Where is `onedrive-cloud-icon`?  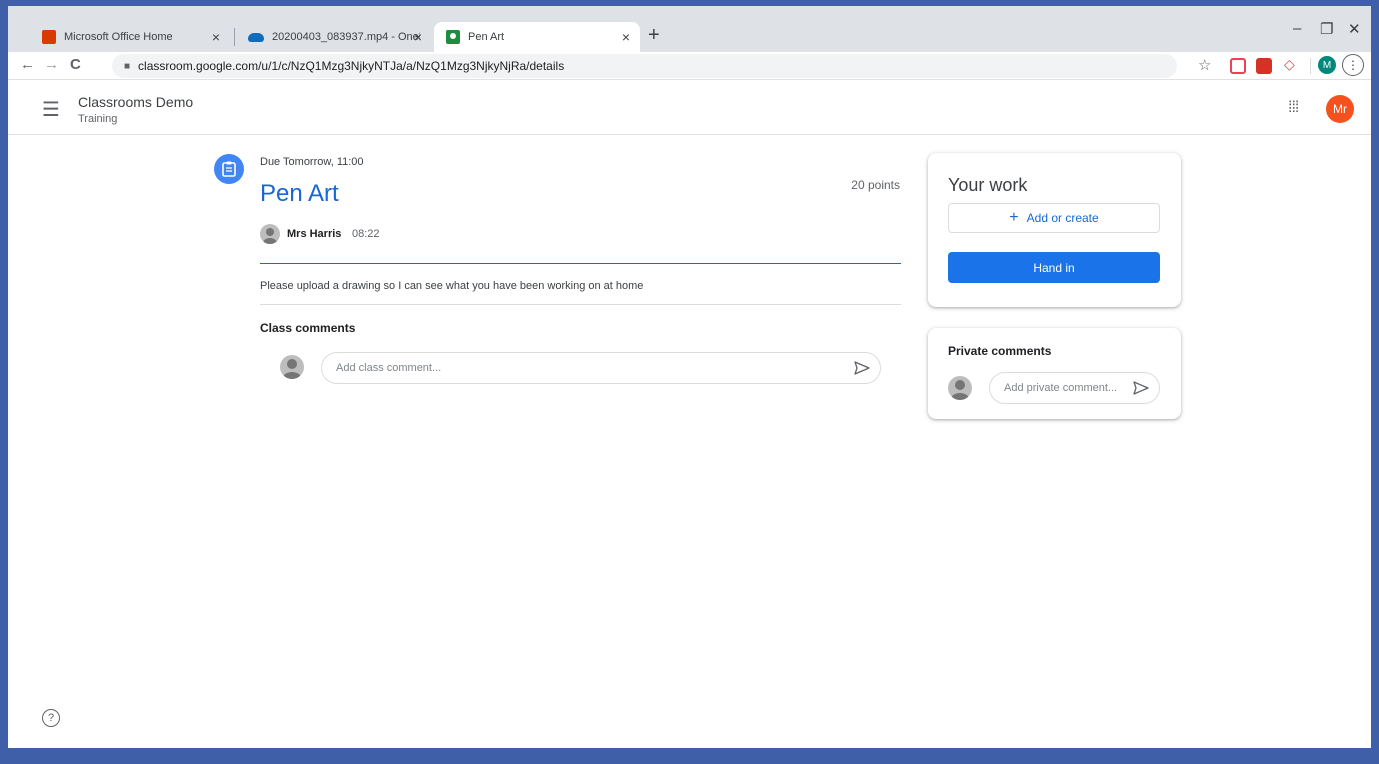 onedrive-cloud-icon is located at coordinates (256, 37).